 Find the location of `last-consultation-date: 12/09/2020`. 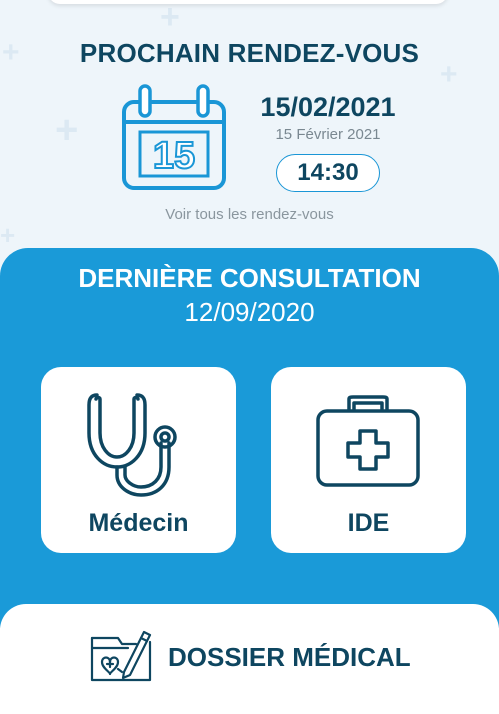

last-consultation-date: 12/09/2020 is located at coordinates (249, 312).